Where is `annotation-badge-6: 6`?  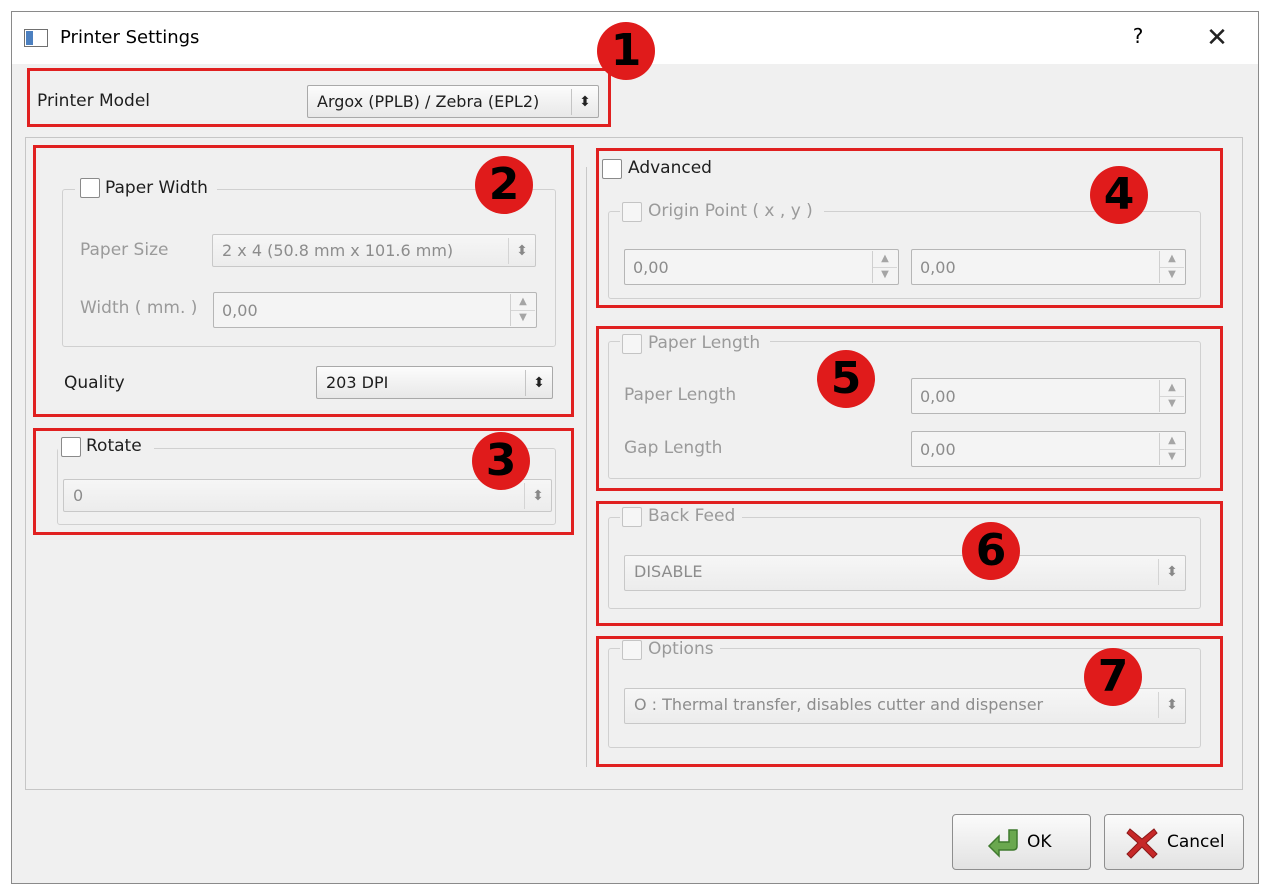
annotation-badge-6: 6 is located at coordinates (991, 551).